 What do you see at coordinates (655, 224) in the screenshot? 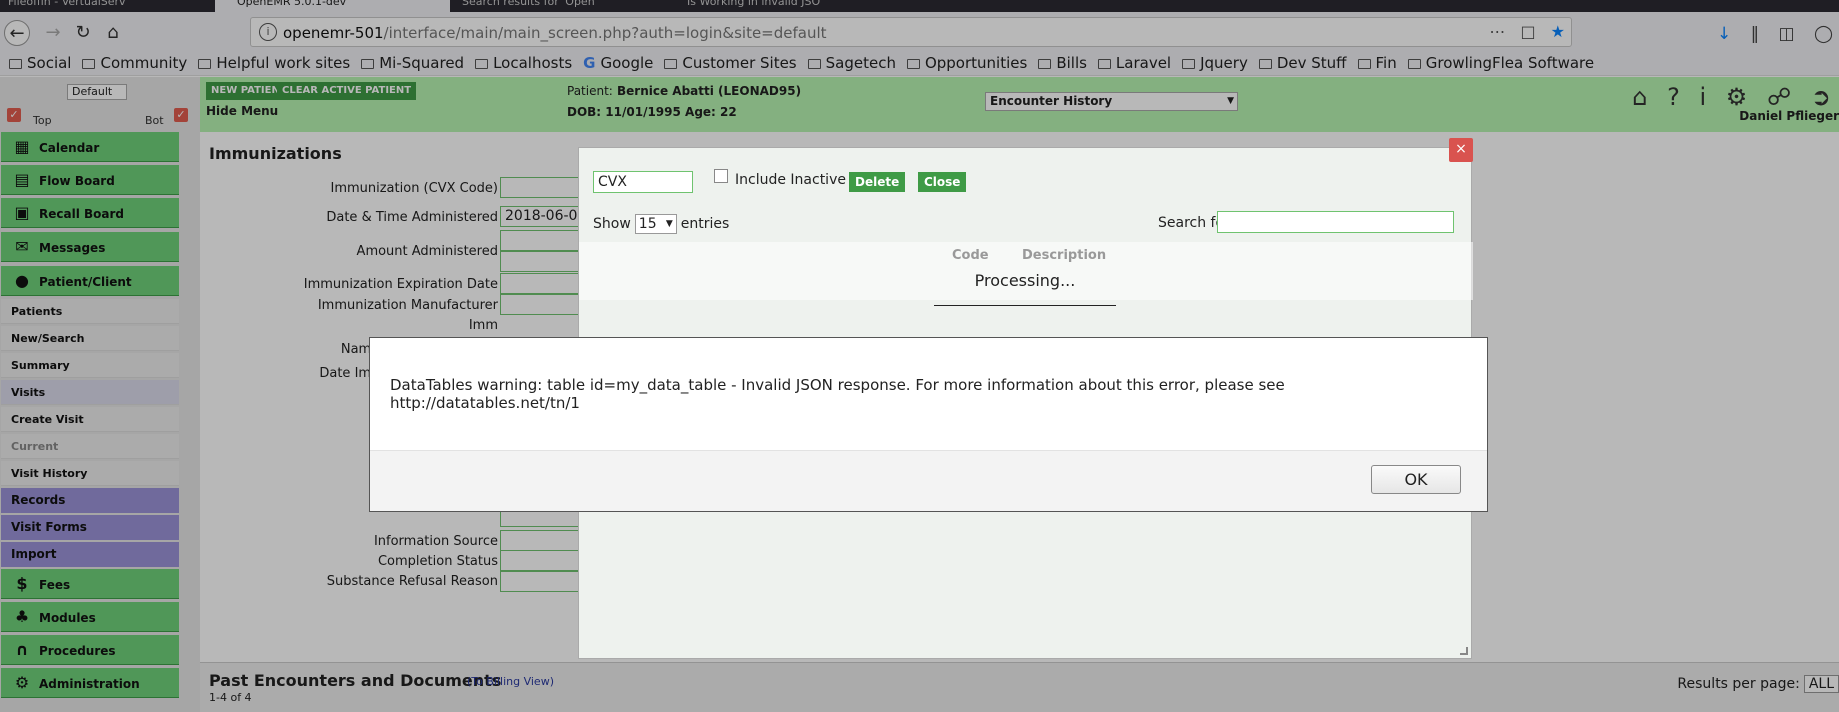
I see `page-length-select: 15 ▼` at bounding box center [655, 224].